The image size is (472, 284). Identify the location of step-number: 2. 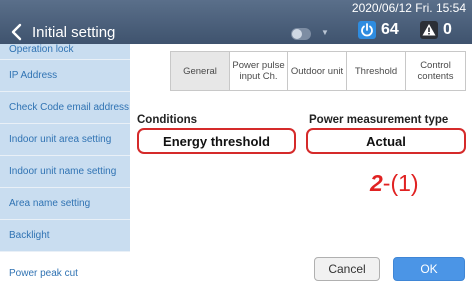
(376, 183).